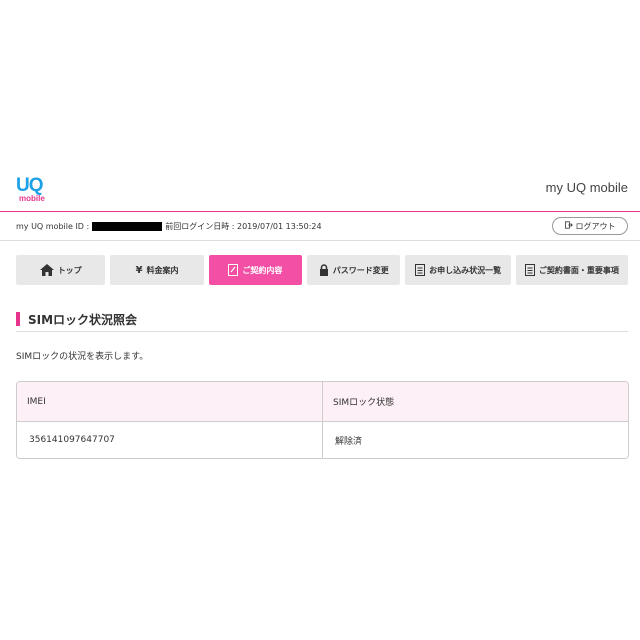 The image size is (640, 640). What do you see at coordinates (46, 270) in the screenshot?
I see `home-icon` at bounding box center [46, 270].